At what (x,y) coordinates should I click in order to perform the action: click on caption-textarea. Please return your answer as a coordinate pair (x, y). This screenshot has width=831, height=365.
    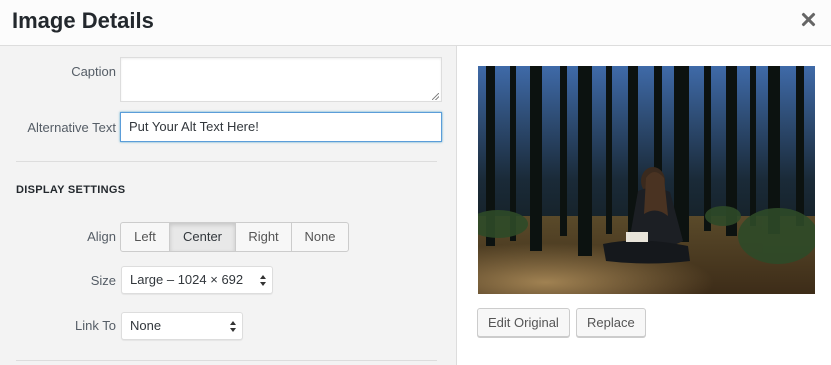
    Looking at the image, I should click on (281, 79).